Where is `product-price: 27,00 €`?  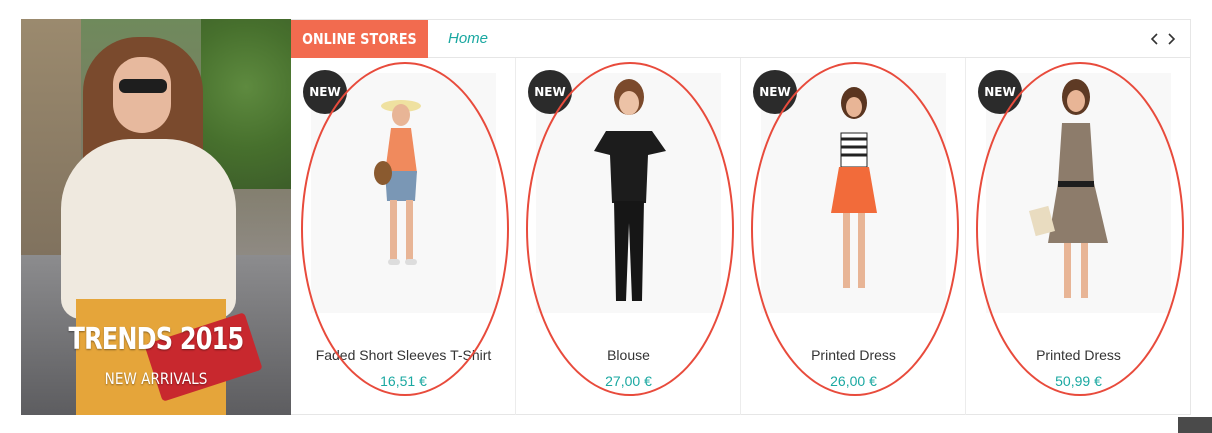 product-price: 27,00 € is located at coordinates (628, 381).